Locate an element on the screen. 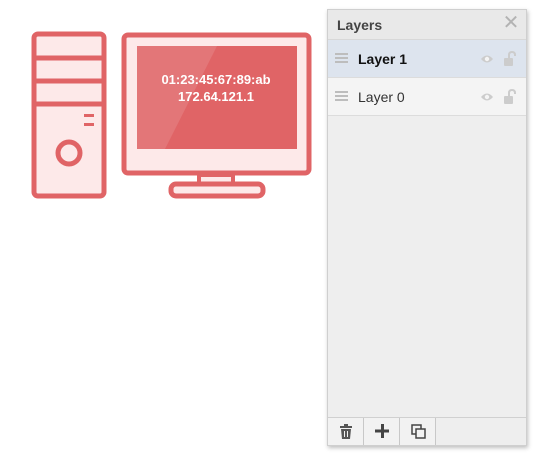 Image resolution: width=539 pixels, height=464 pixels. plus-icon is located at coordinates (382, 431).